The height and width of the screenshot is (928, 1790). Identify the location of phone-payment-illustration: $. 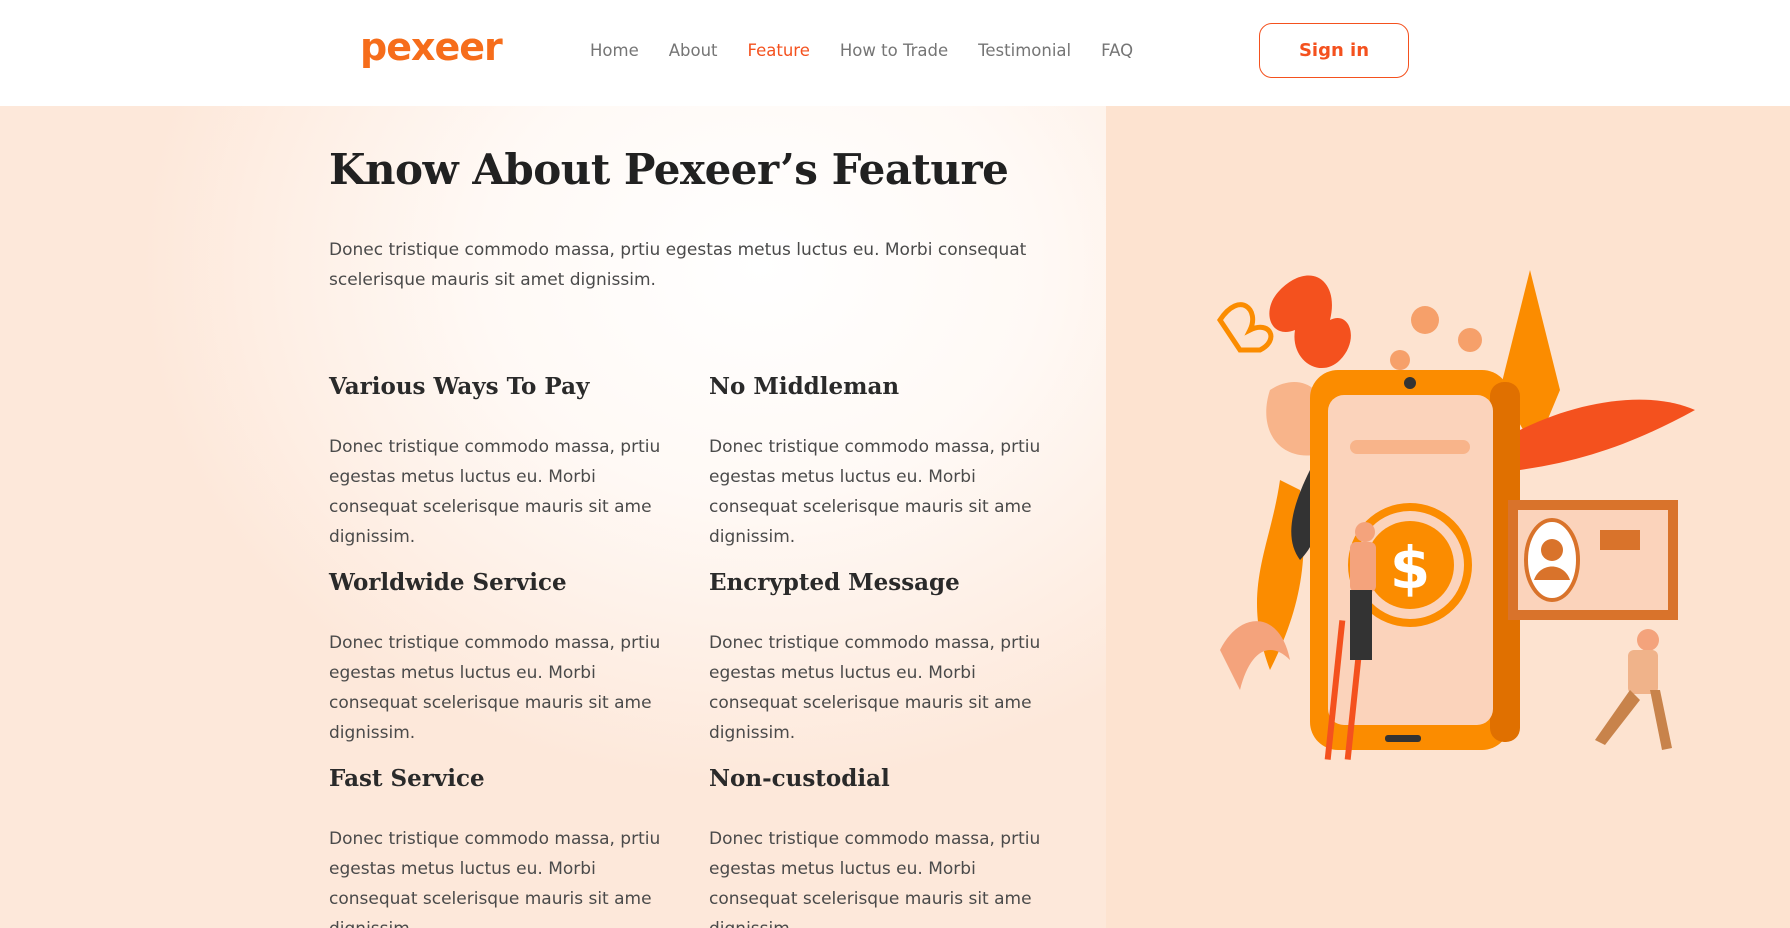
(1455, 515).